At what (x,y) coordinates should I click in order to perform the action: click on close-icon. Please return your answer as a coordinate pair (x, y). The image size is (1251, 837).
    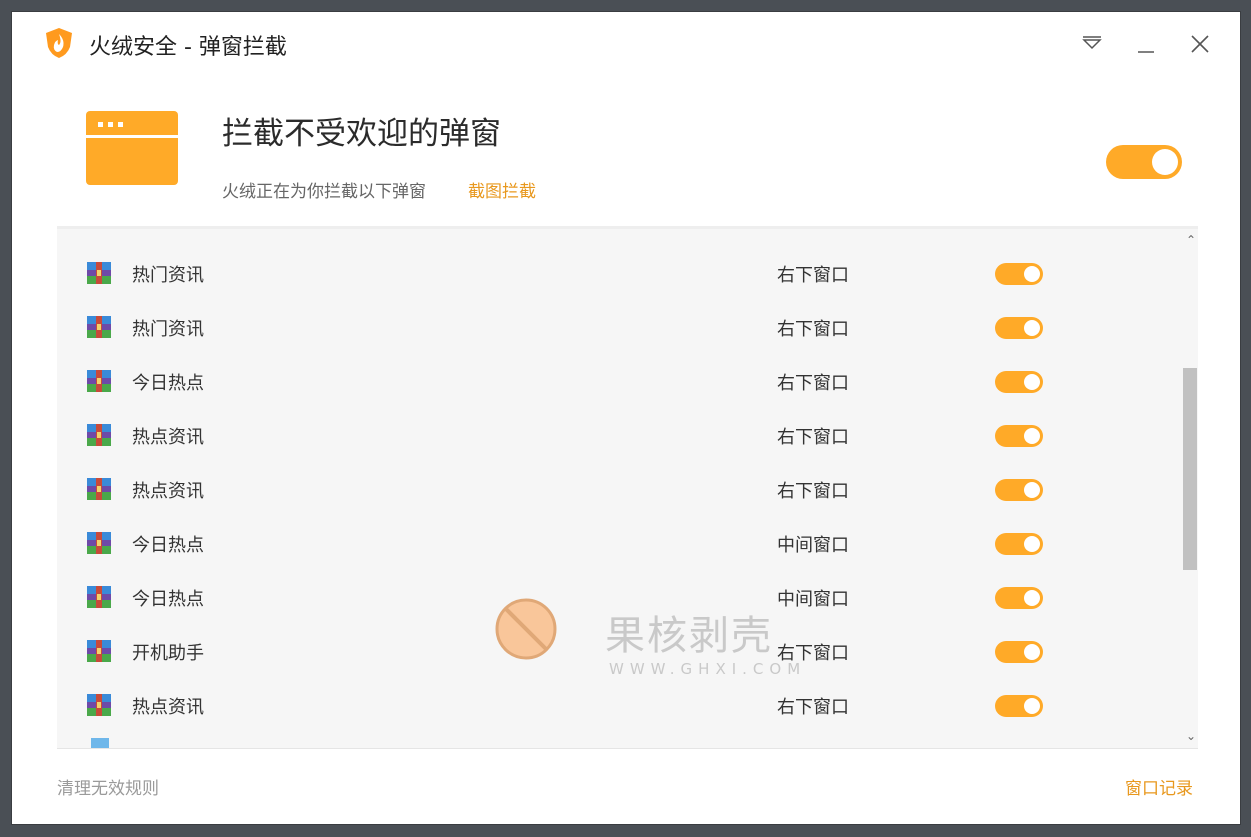
    Looking at the image, I should click on (1200, 44).